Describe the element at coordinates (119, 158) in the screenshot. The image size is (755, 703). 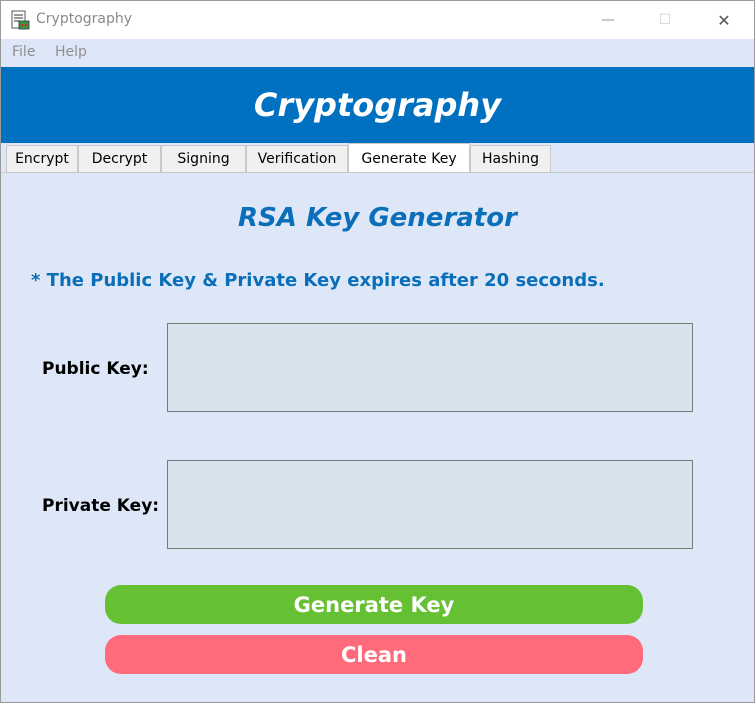
I see `tab-decrypt: Decrypt` at that location.